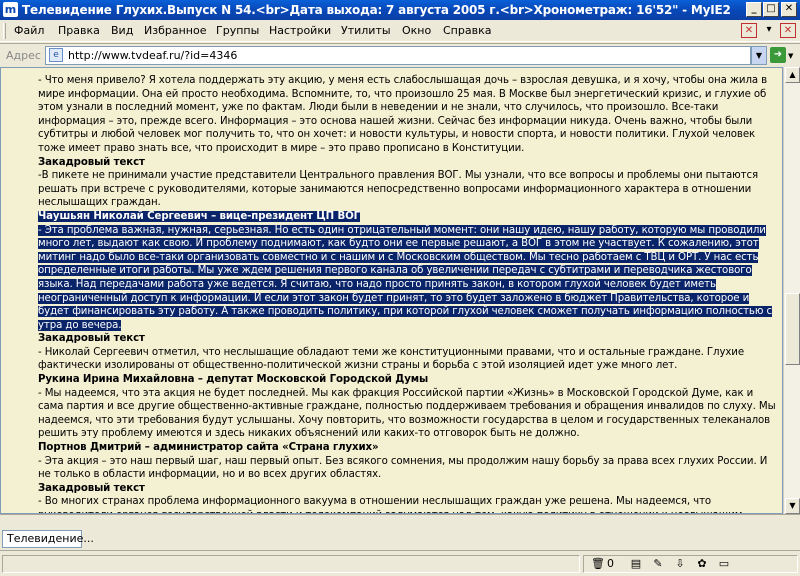  Describe the element at coordinates (152, 55) in the screenshot. I see `address-url: http://www.tvdeaf.ru/?id=4346` at that location.